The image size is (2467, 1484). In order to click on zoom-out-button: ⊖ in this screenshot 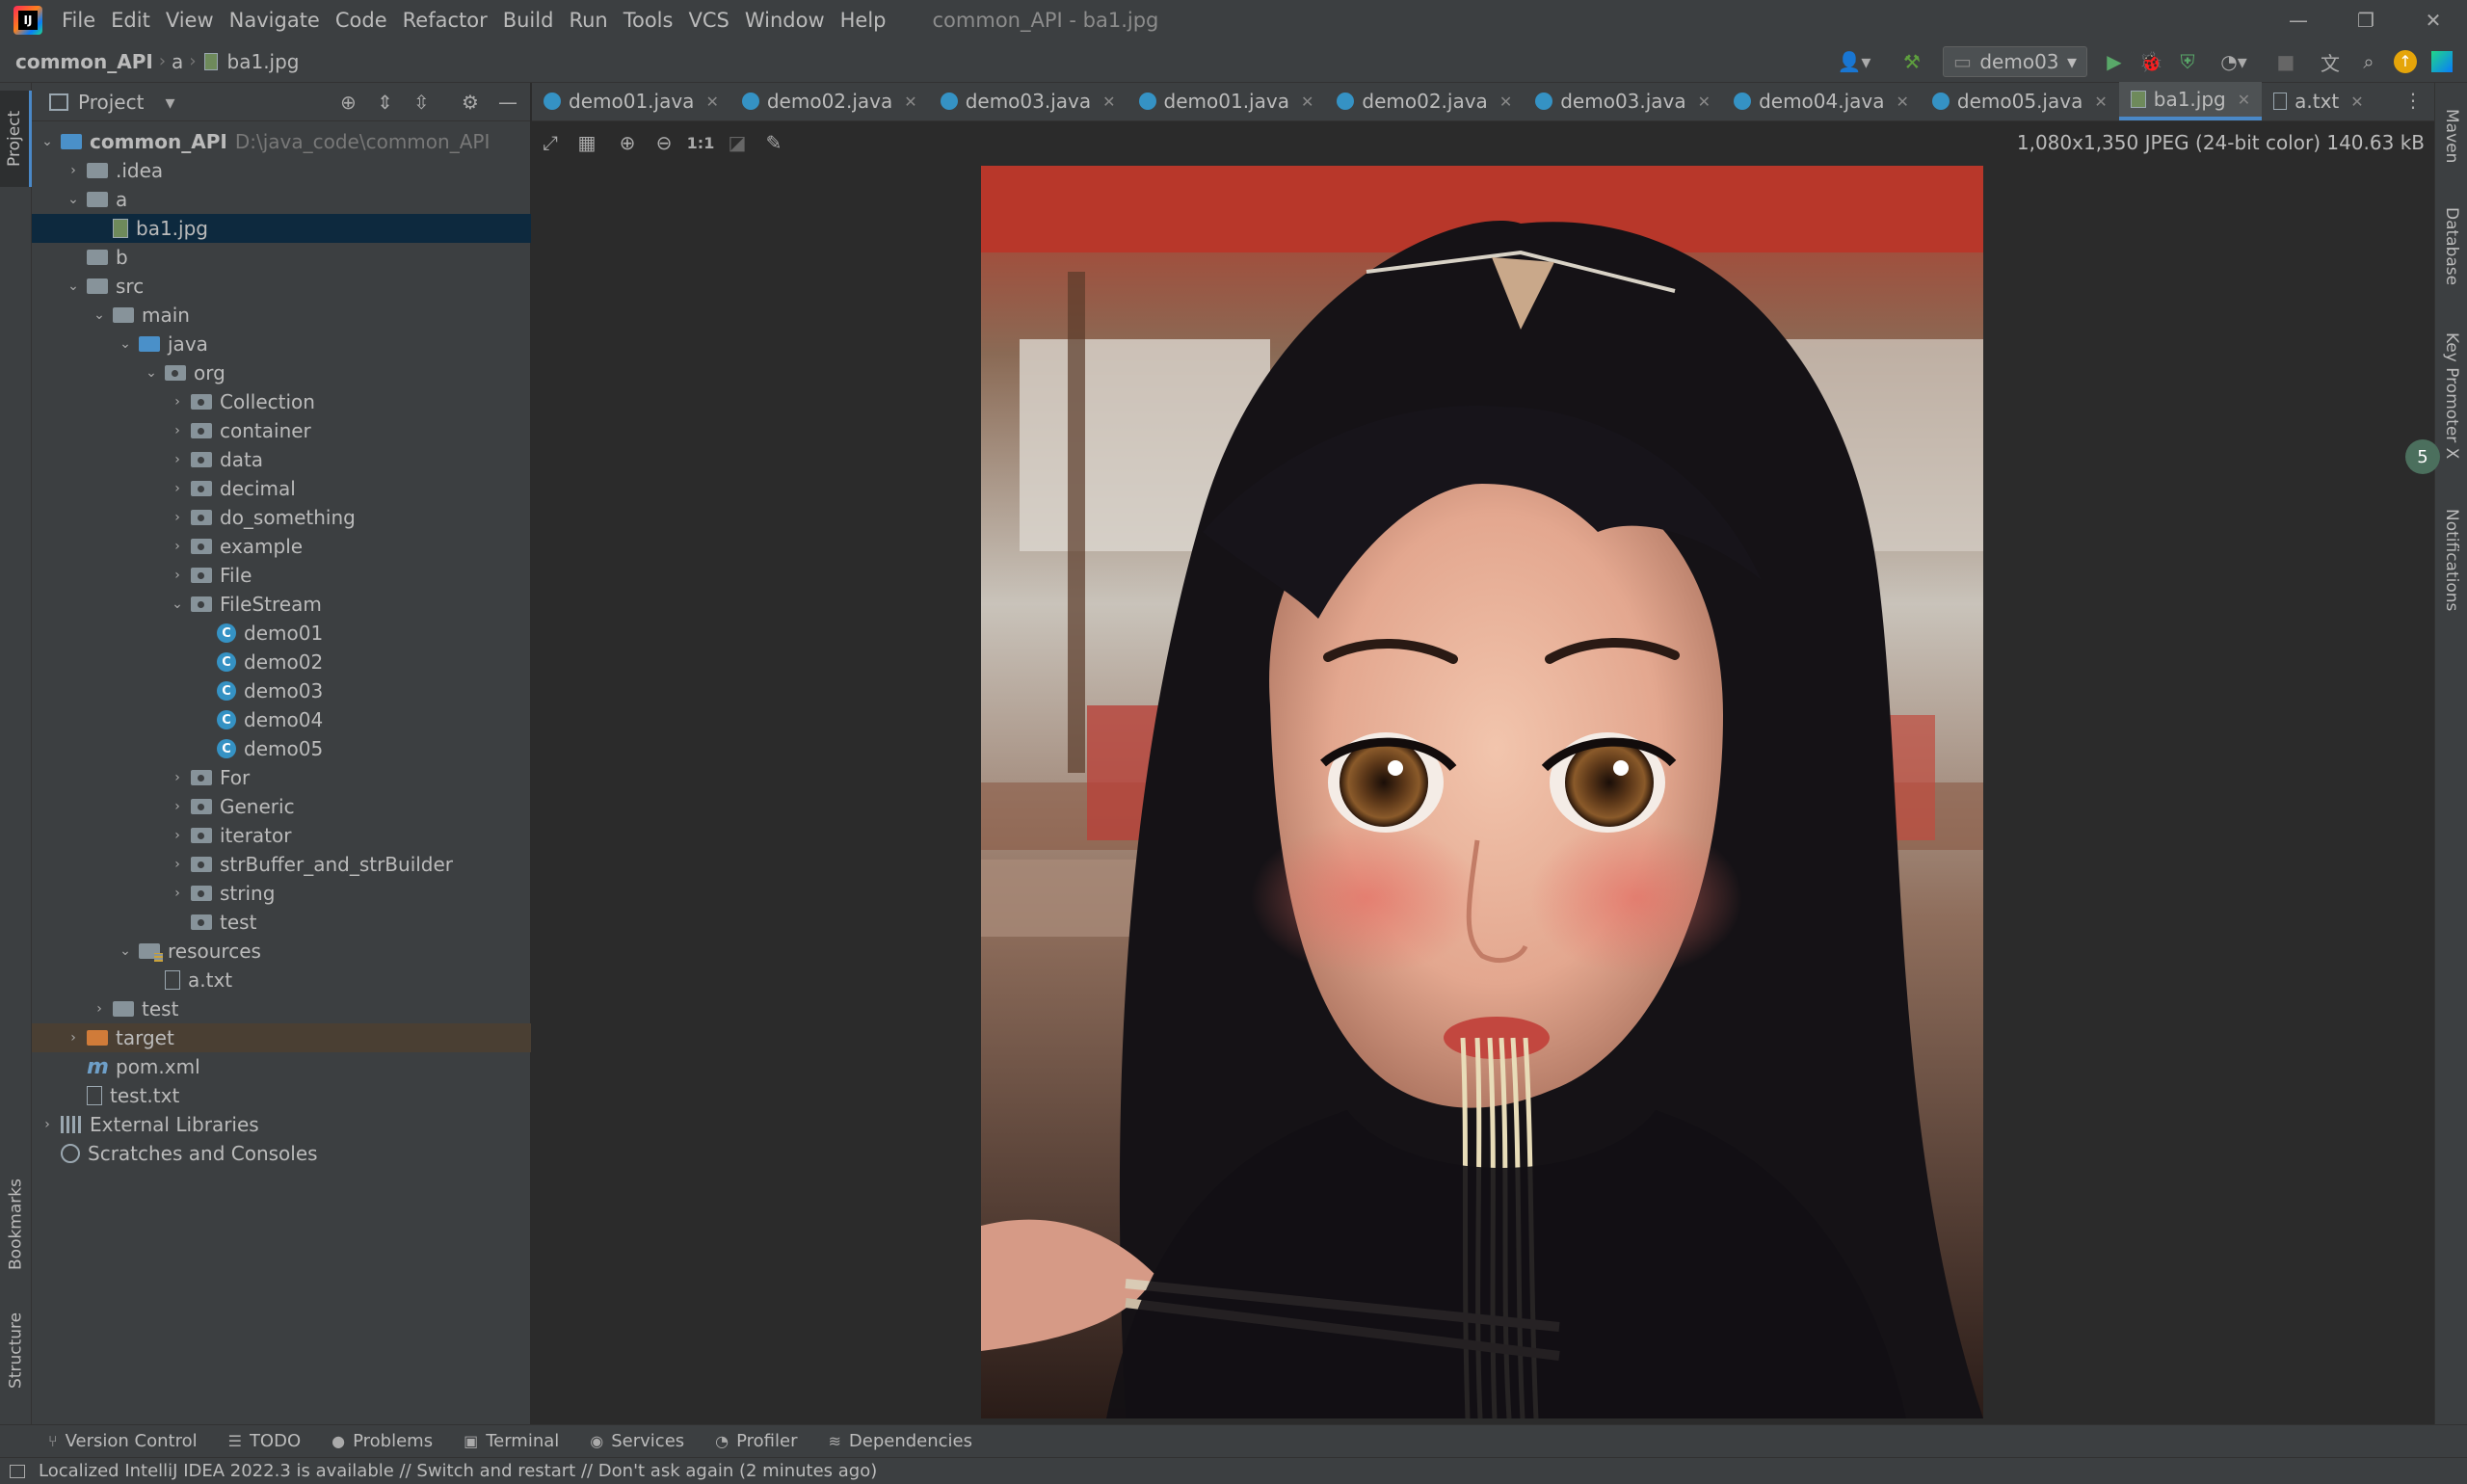, I will do `click(664, 142)`.